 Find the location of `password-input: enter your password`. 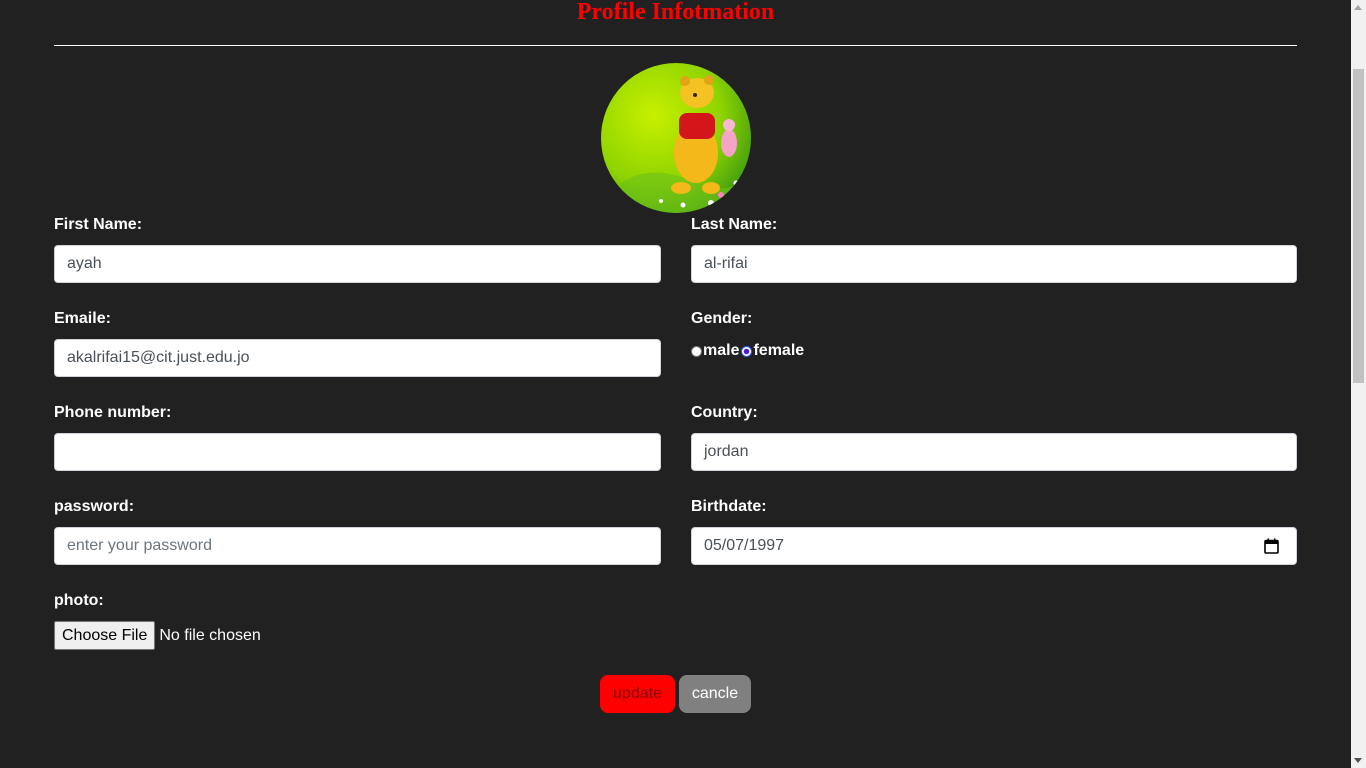

password-input: enter your password is located at coordinates (357, 546).